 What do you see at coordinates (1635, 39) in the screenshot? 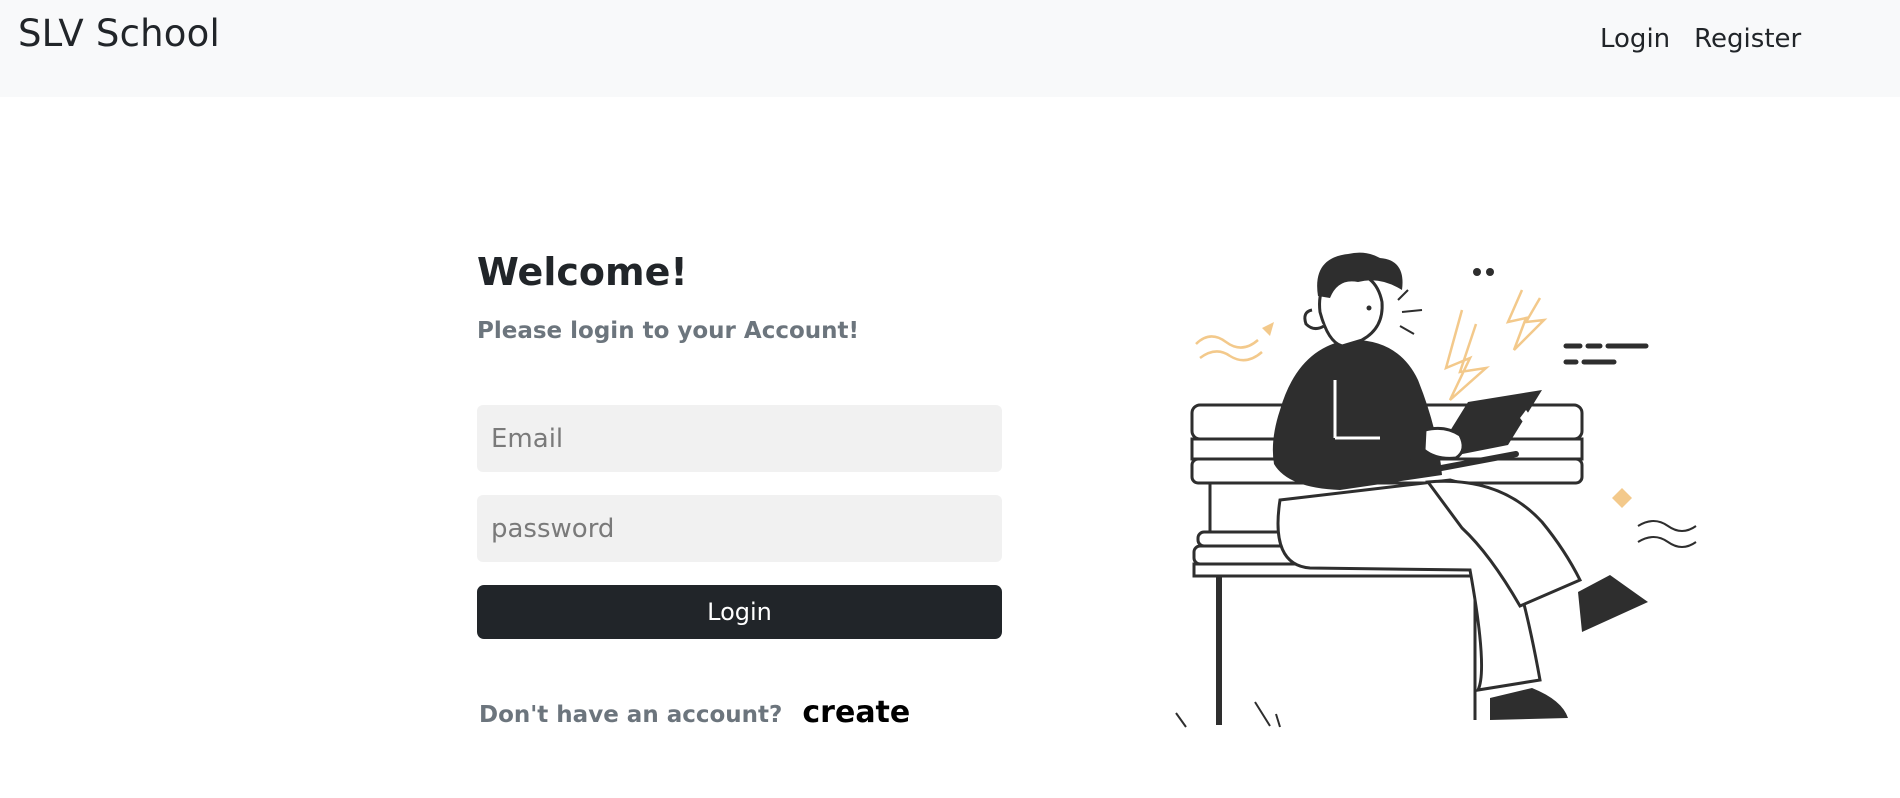
I see `nav-login-link: Login` at bounding box center [1635, 39].